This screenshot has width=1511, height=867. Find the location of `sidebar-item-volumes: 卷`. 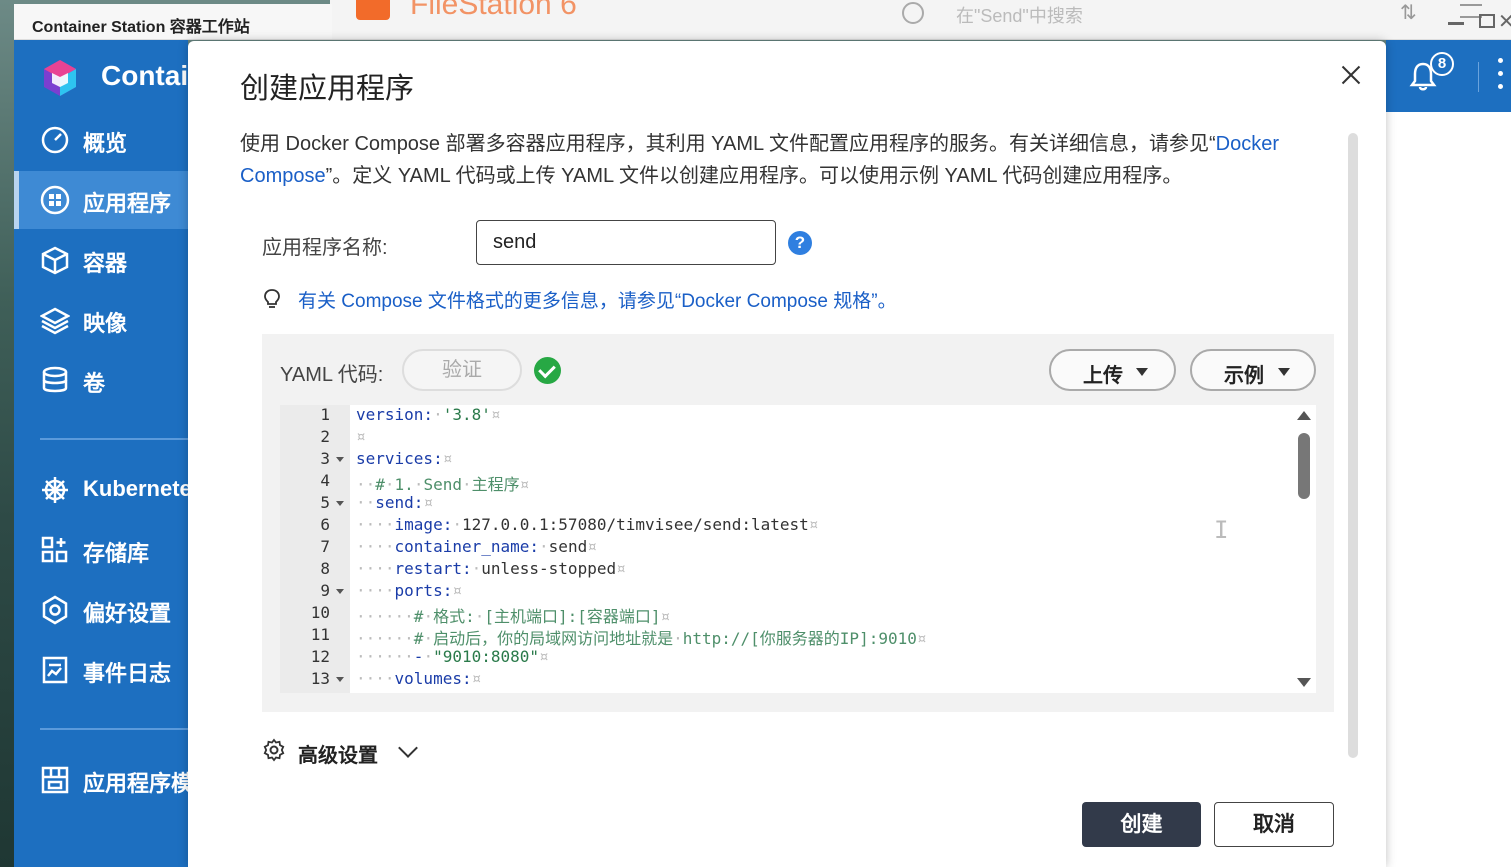

sidebar-item-volumes: 卷 is located at coordinates (101, 380).